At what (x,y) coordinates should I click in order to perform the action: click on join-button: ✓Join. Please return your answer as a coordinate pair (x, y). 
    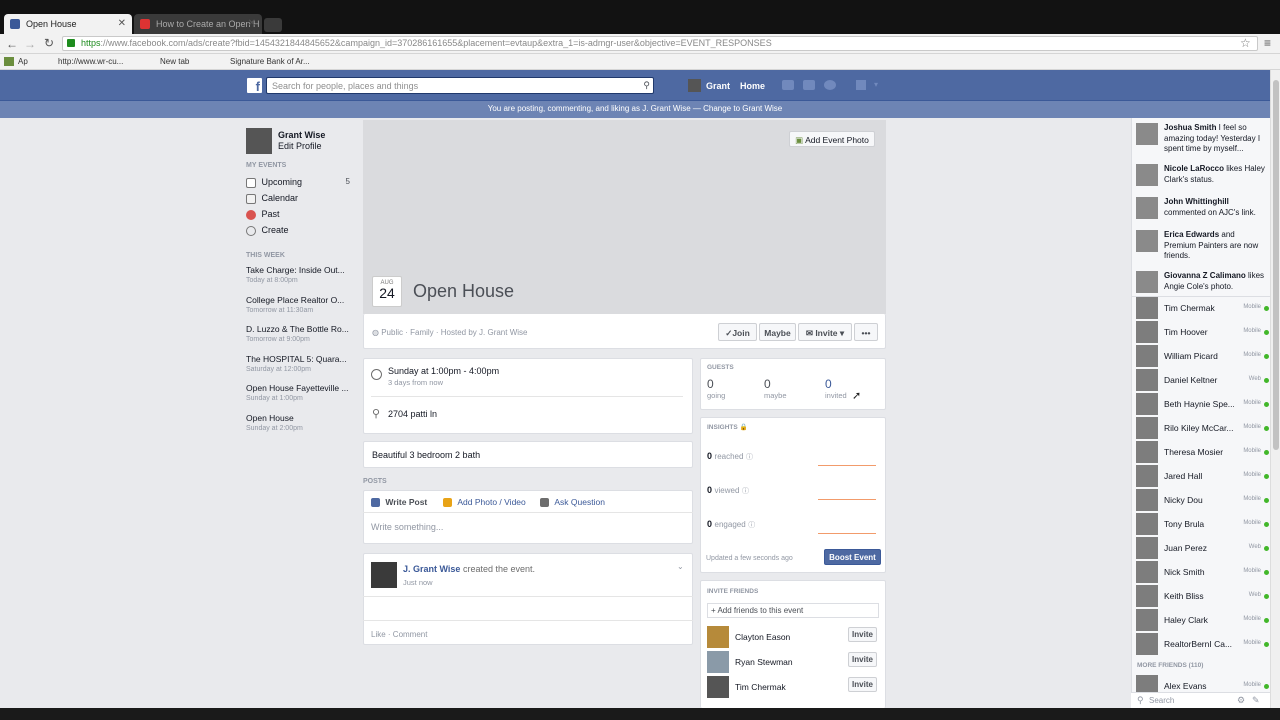
    Looking at the image, I should click on (737, 332).